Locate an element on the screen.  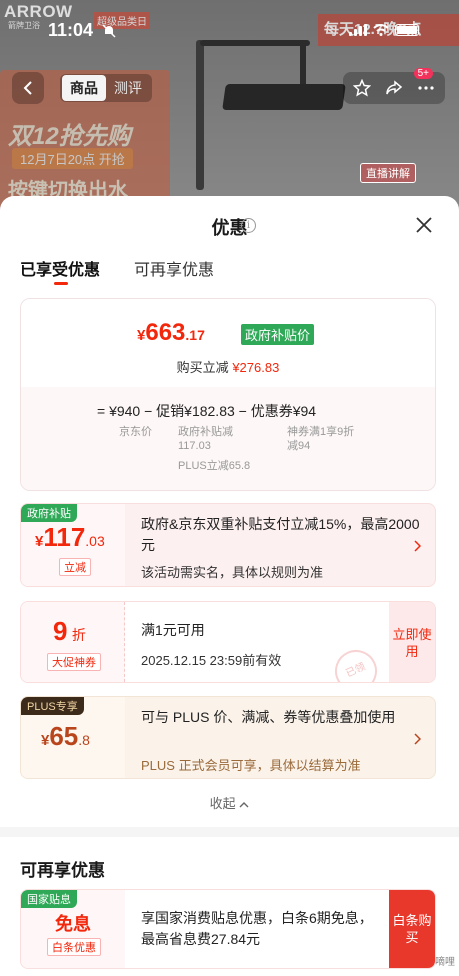
gov-subsidy-amount: 政府补贴 ¥117.03 立减 is located at coordinates (73, 545).